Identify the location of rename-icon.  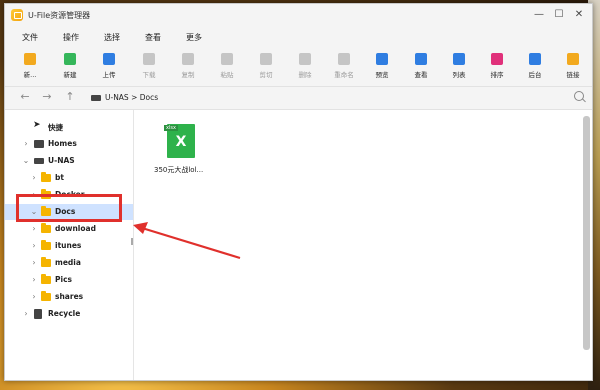
(344, 59).